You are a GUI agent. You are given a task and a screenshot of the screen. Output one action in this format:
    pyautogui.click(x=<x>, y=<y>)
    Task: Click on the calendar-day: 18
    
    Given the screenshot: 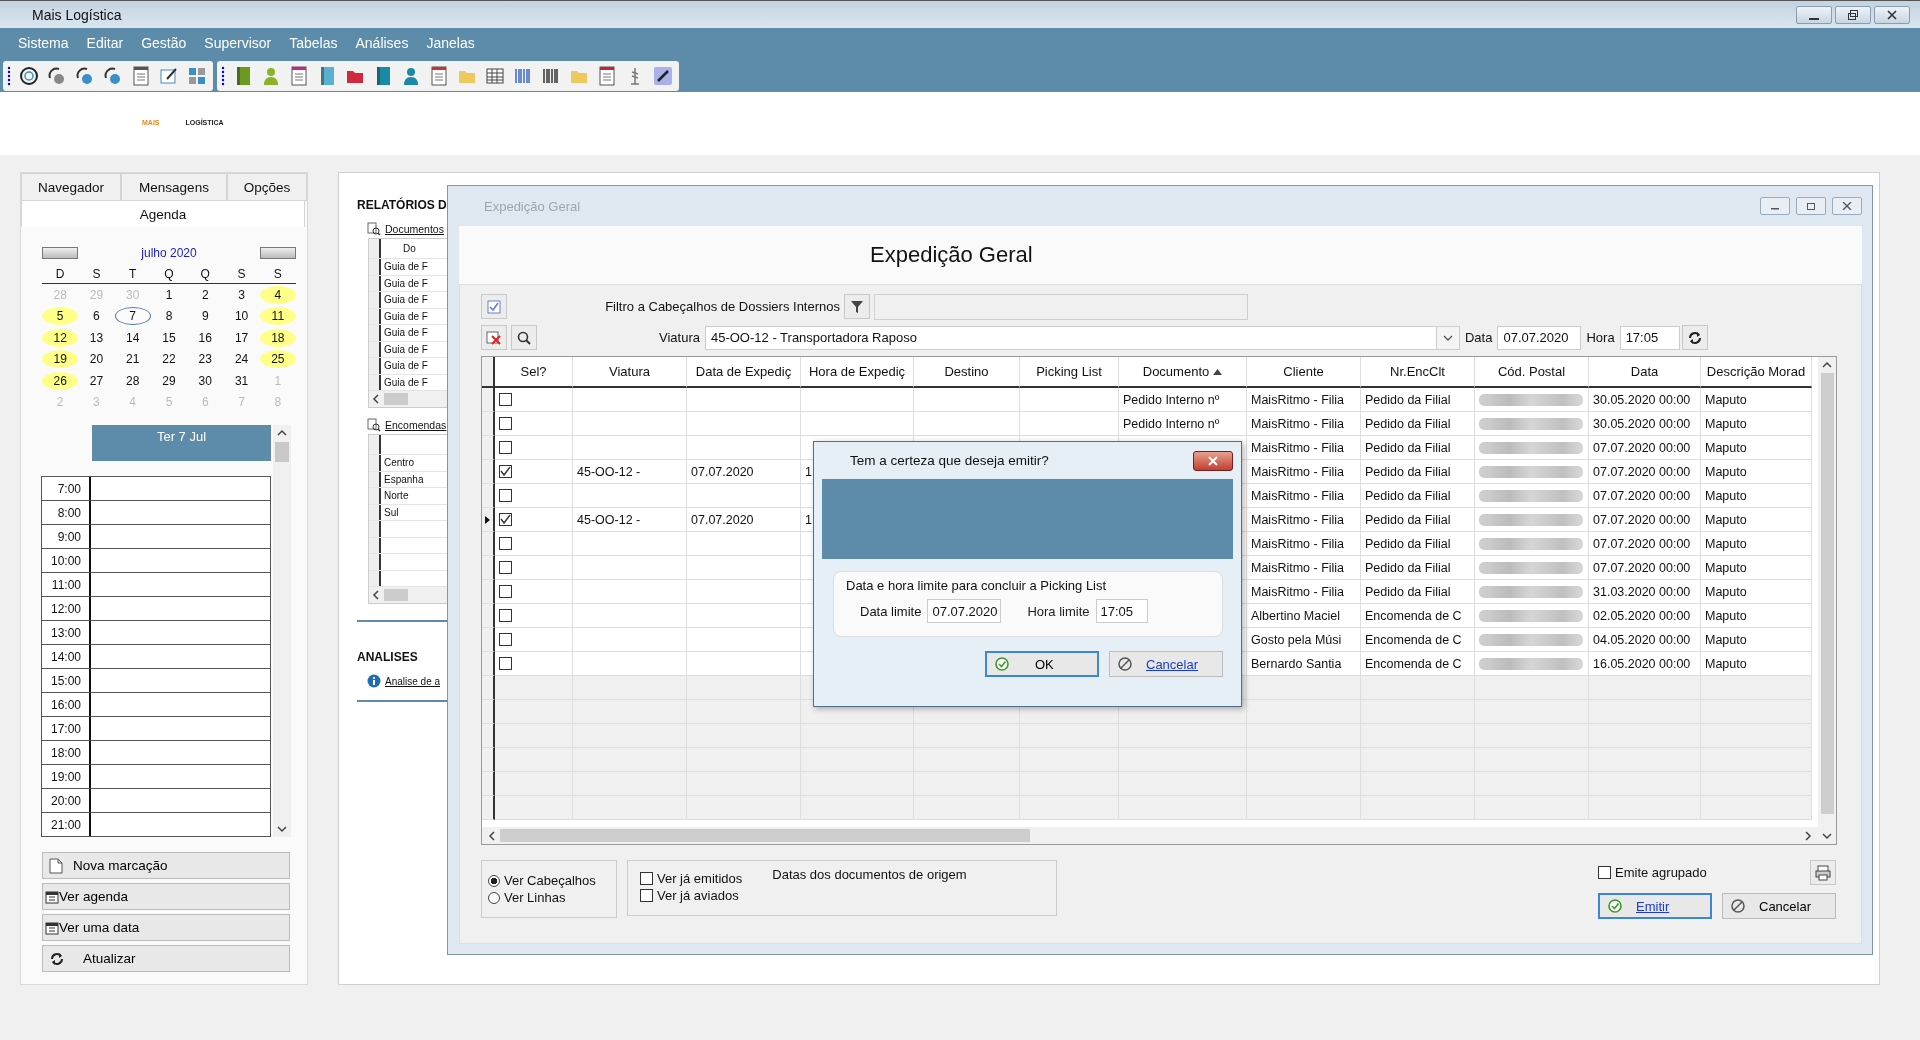 What is the action you would take?
    pyautogui.click(x=277, y=337)
    